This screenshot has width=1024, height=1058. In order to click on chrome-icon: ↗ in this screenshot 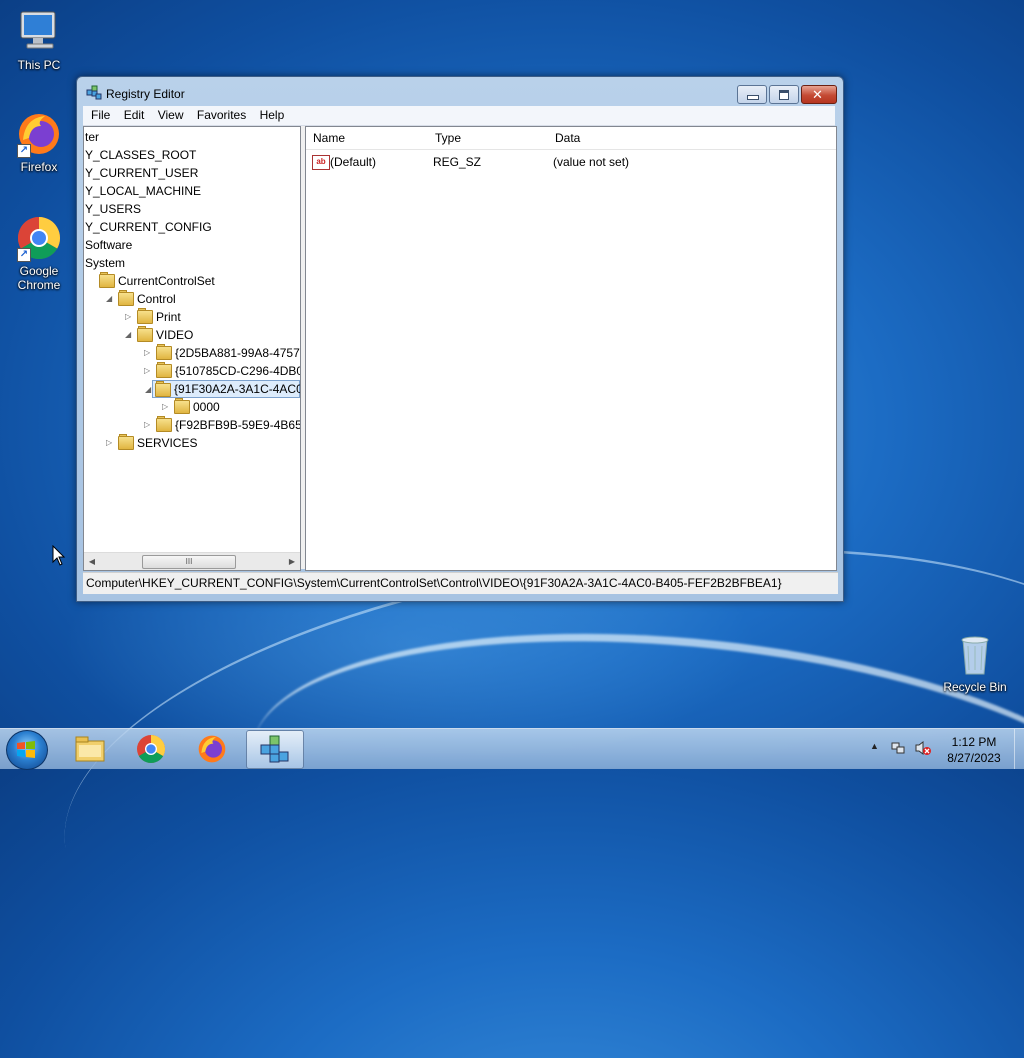, I will do `click(39, 238)`.